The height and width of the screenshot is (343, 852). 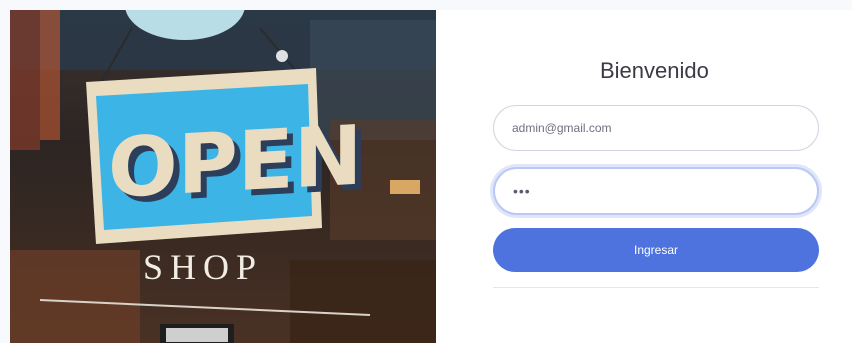 I want to click on welcome-title: Bienvenido, so click(x=654, y=70).